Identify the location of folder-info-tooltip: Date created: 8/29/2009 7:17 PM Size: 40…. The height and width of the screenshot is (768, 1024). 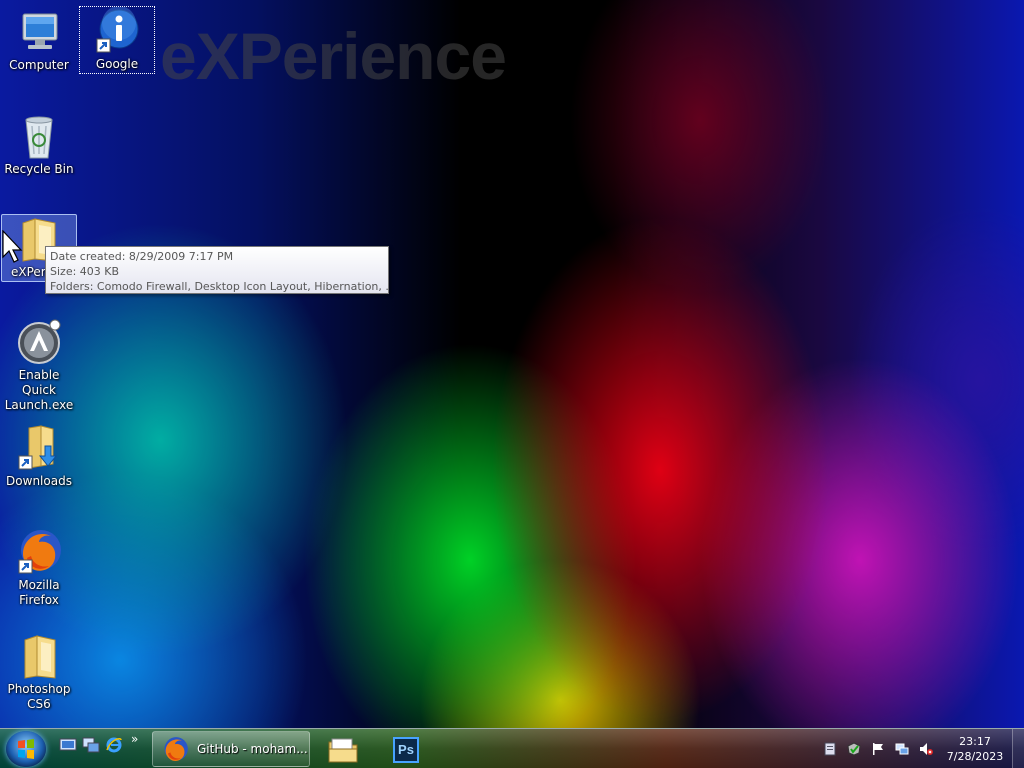
(217, 270).